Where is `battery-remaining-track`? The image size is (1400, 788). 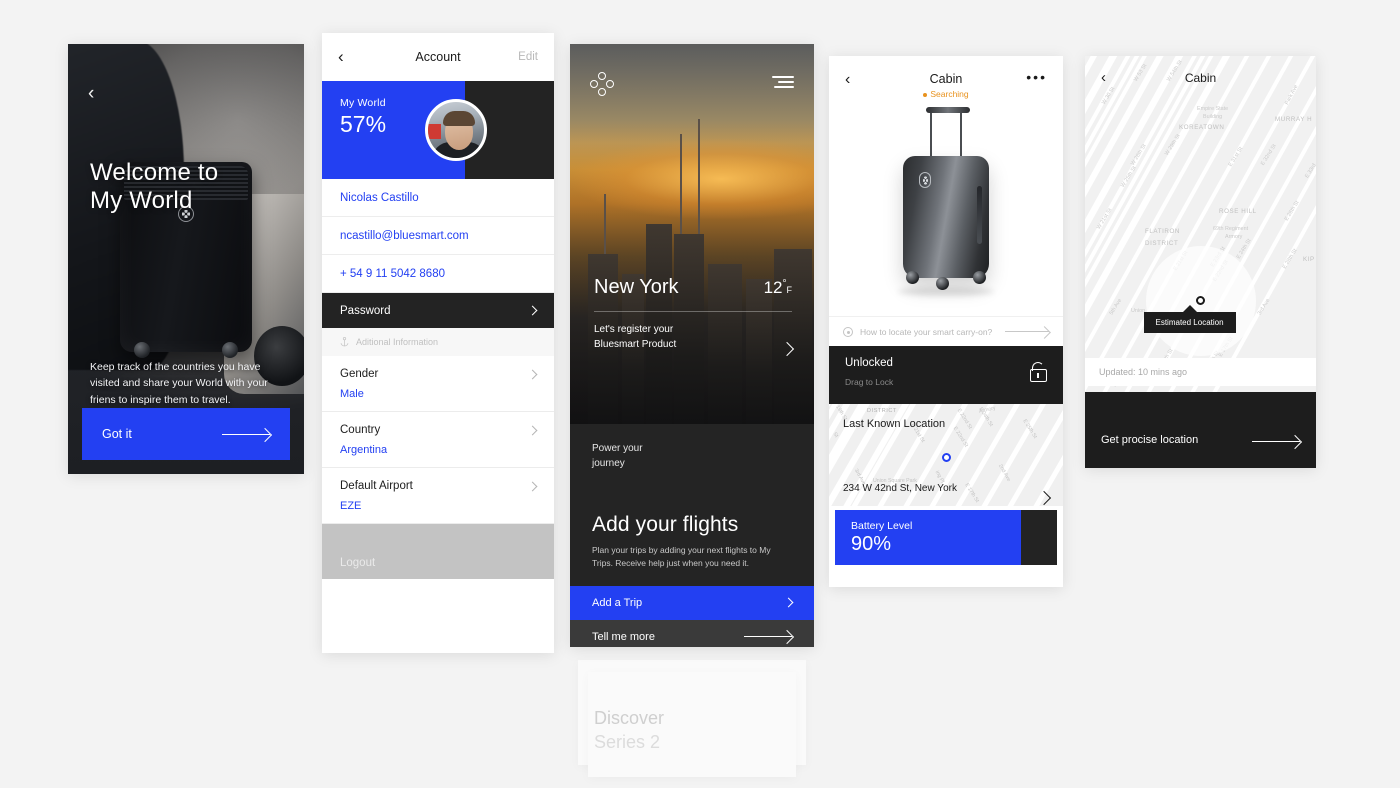
battery-remaining-track is located at coordinates (1039, 537).